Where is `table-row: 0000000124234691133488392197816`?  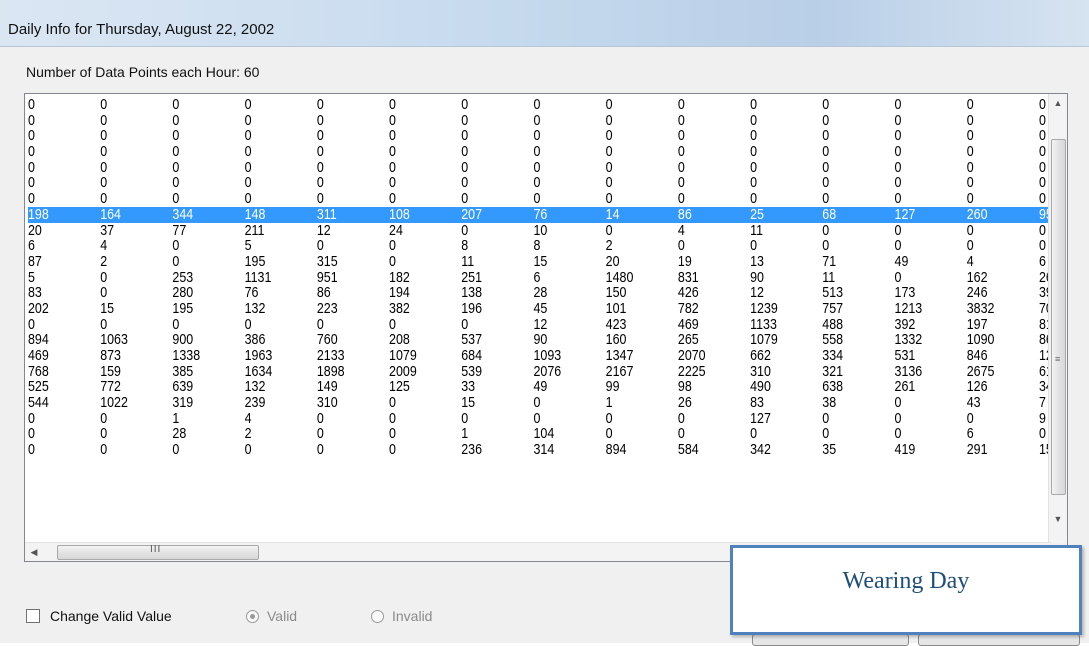
table-row: 0000000124234691133488392197816 is located at coordinates (544, 324).